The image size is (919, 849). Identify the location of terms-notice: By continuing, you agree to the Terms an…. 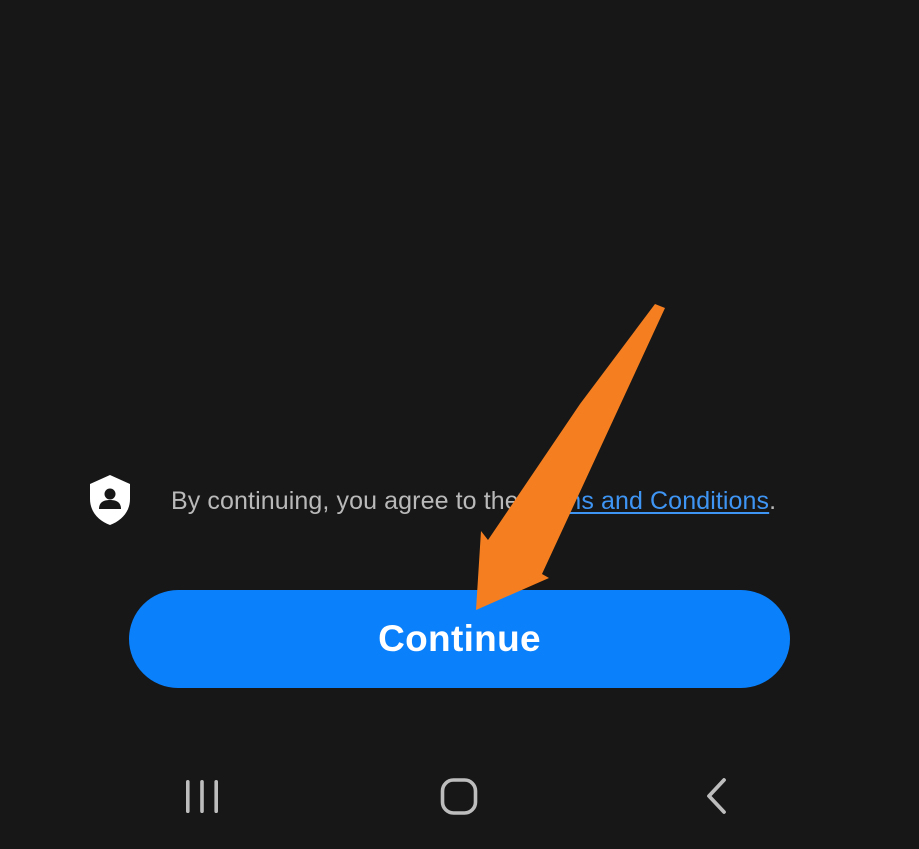
(459, 502).